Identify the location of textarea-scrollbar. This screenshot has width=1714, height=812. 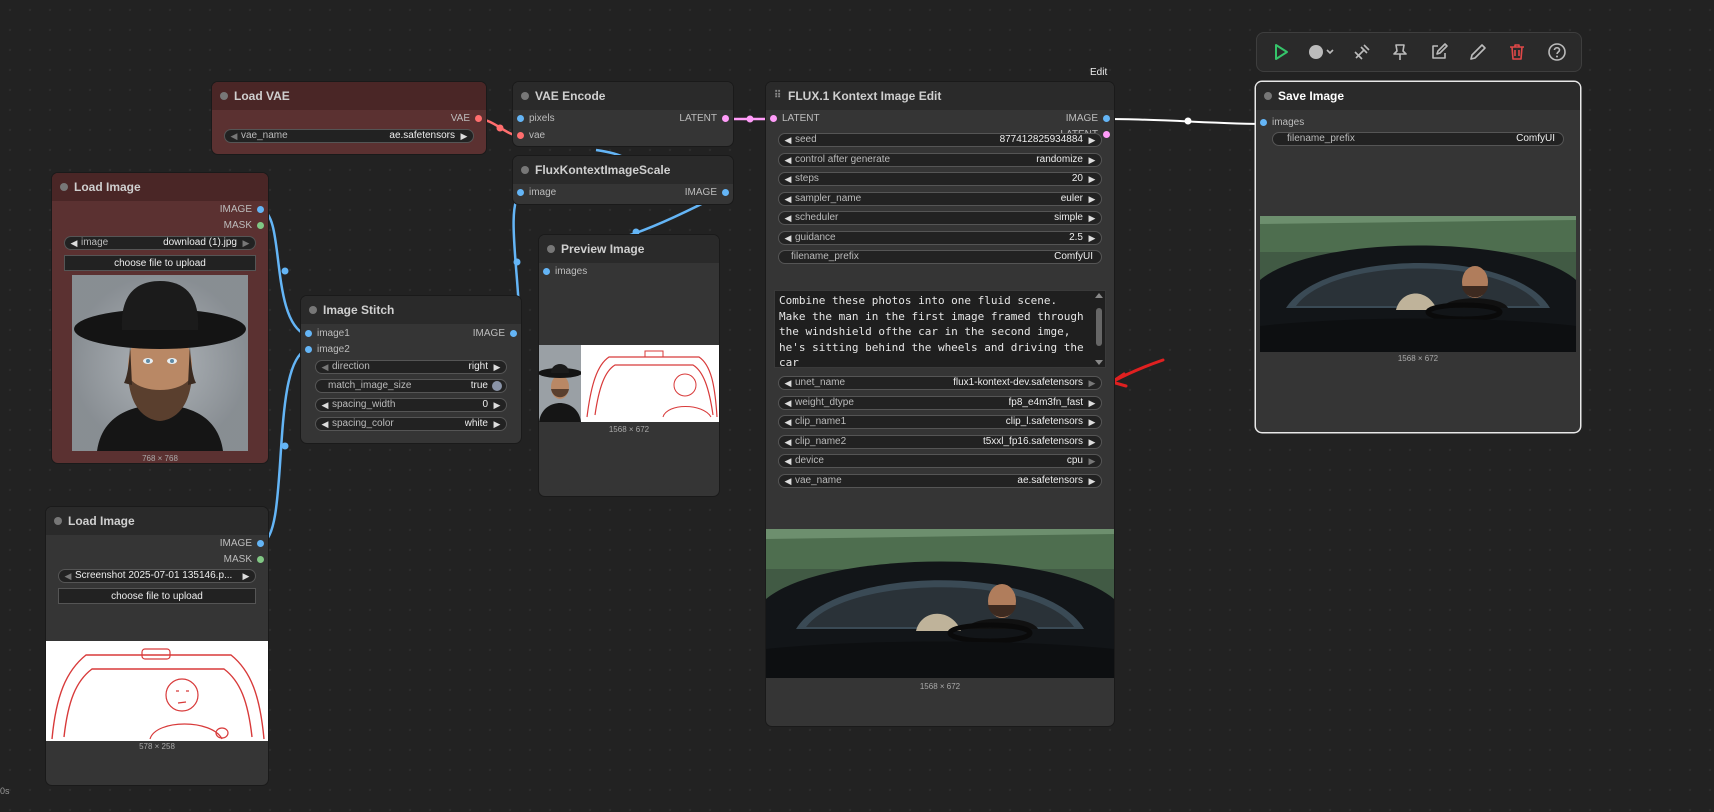
(1099, 329).